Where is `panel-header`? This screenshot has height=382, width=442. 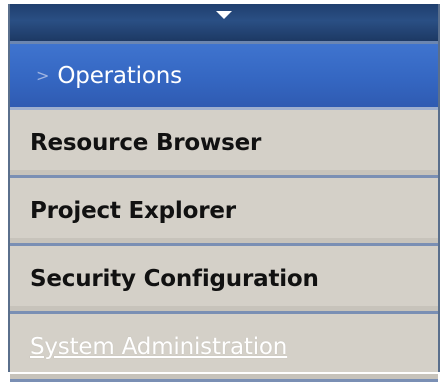
panel-header is located at coordinates (224, 24).